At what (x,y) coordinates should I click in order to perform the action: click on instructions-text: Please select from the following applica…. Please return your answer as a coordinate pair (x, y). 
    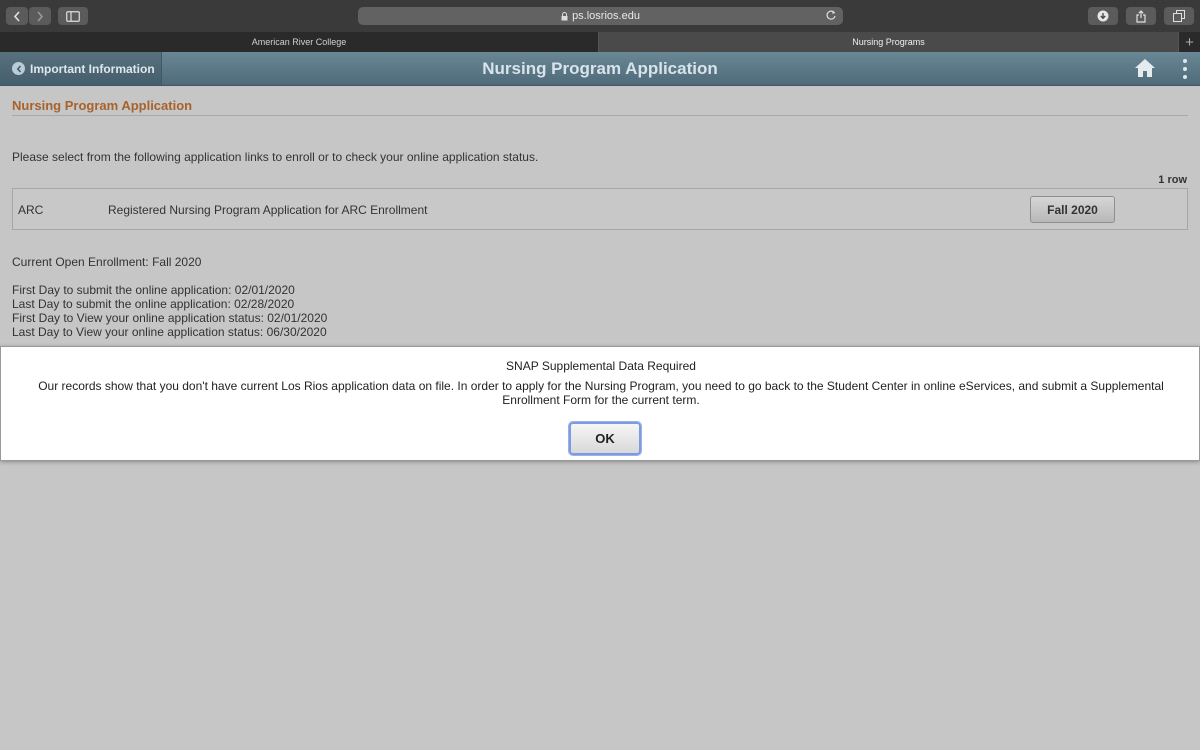
    Looking at the image, I should click on (275, 157).